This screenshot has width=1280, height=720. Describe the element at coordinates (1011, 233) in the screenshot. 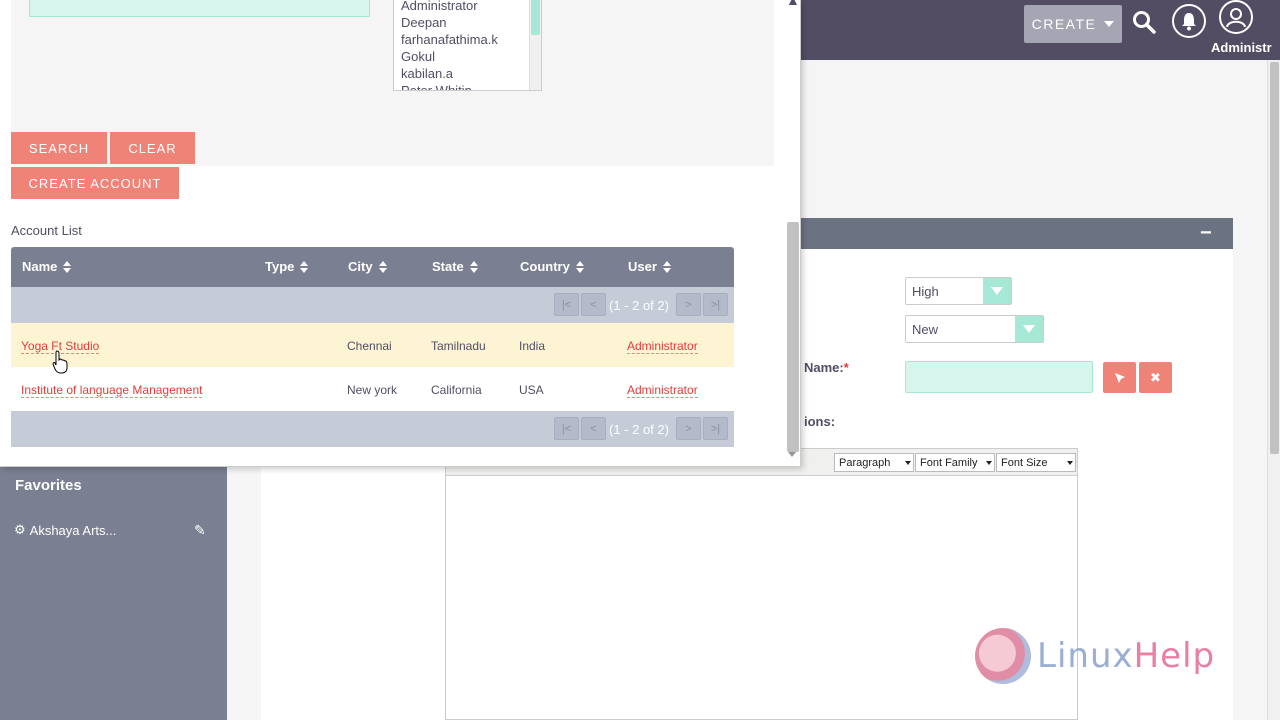

I see `panel-header` at that location.